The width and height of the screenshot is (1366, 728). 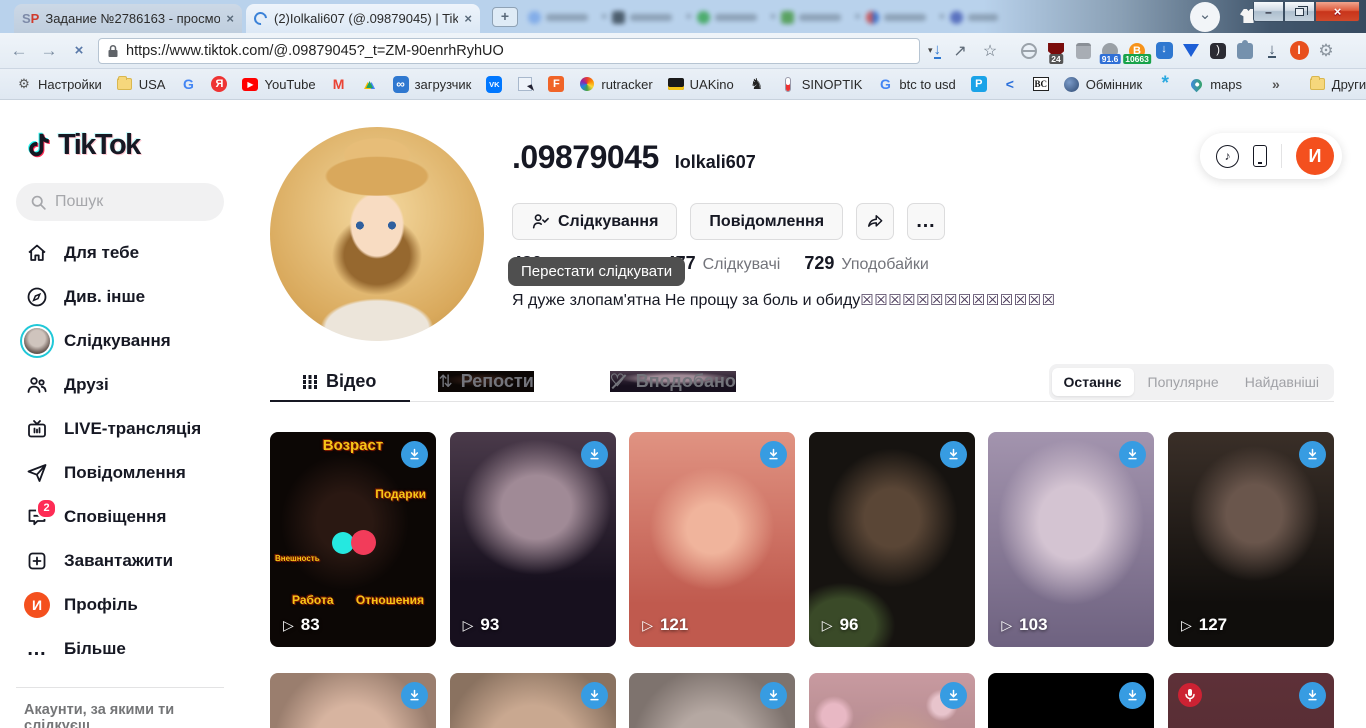 What do you see at coordinates (132, 145) in the screenshot?
I see `tiktok-logo: TikTok` at bounding box center [132, 145].